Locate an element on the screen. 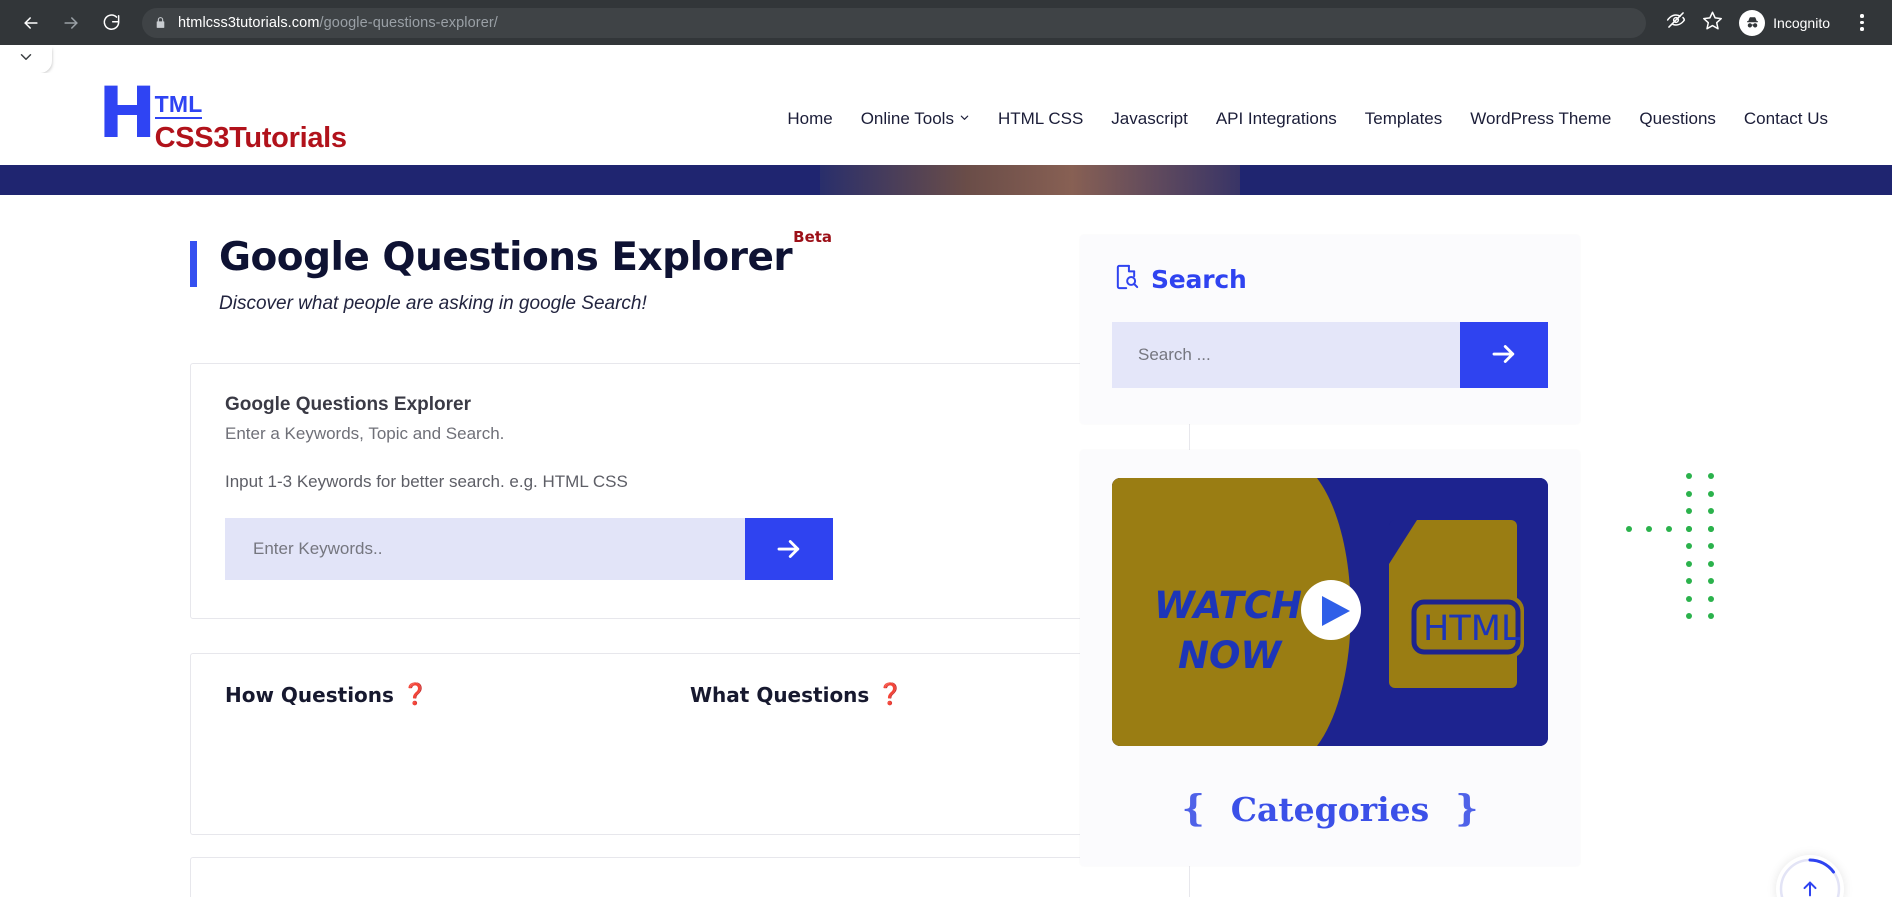 The image size is (1892, 897). three-dot-menu-icon is located at coordinates (1862, 22).